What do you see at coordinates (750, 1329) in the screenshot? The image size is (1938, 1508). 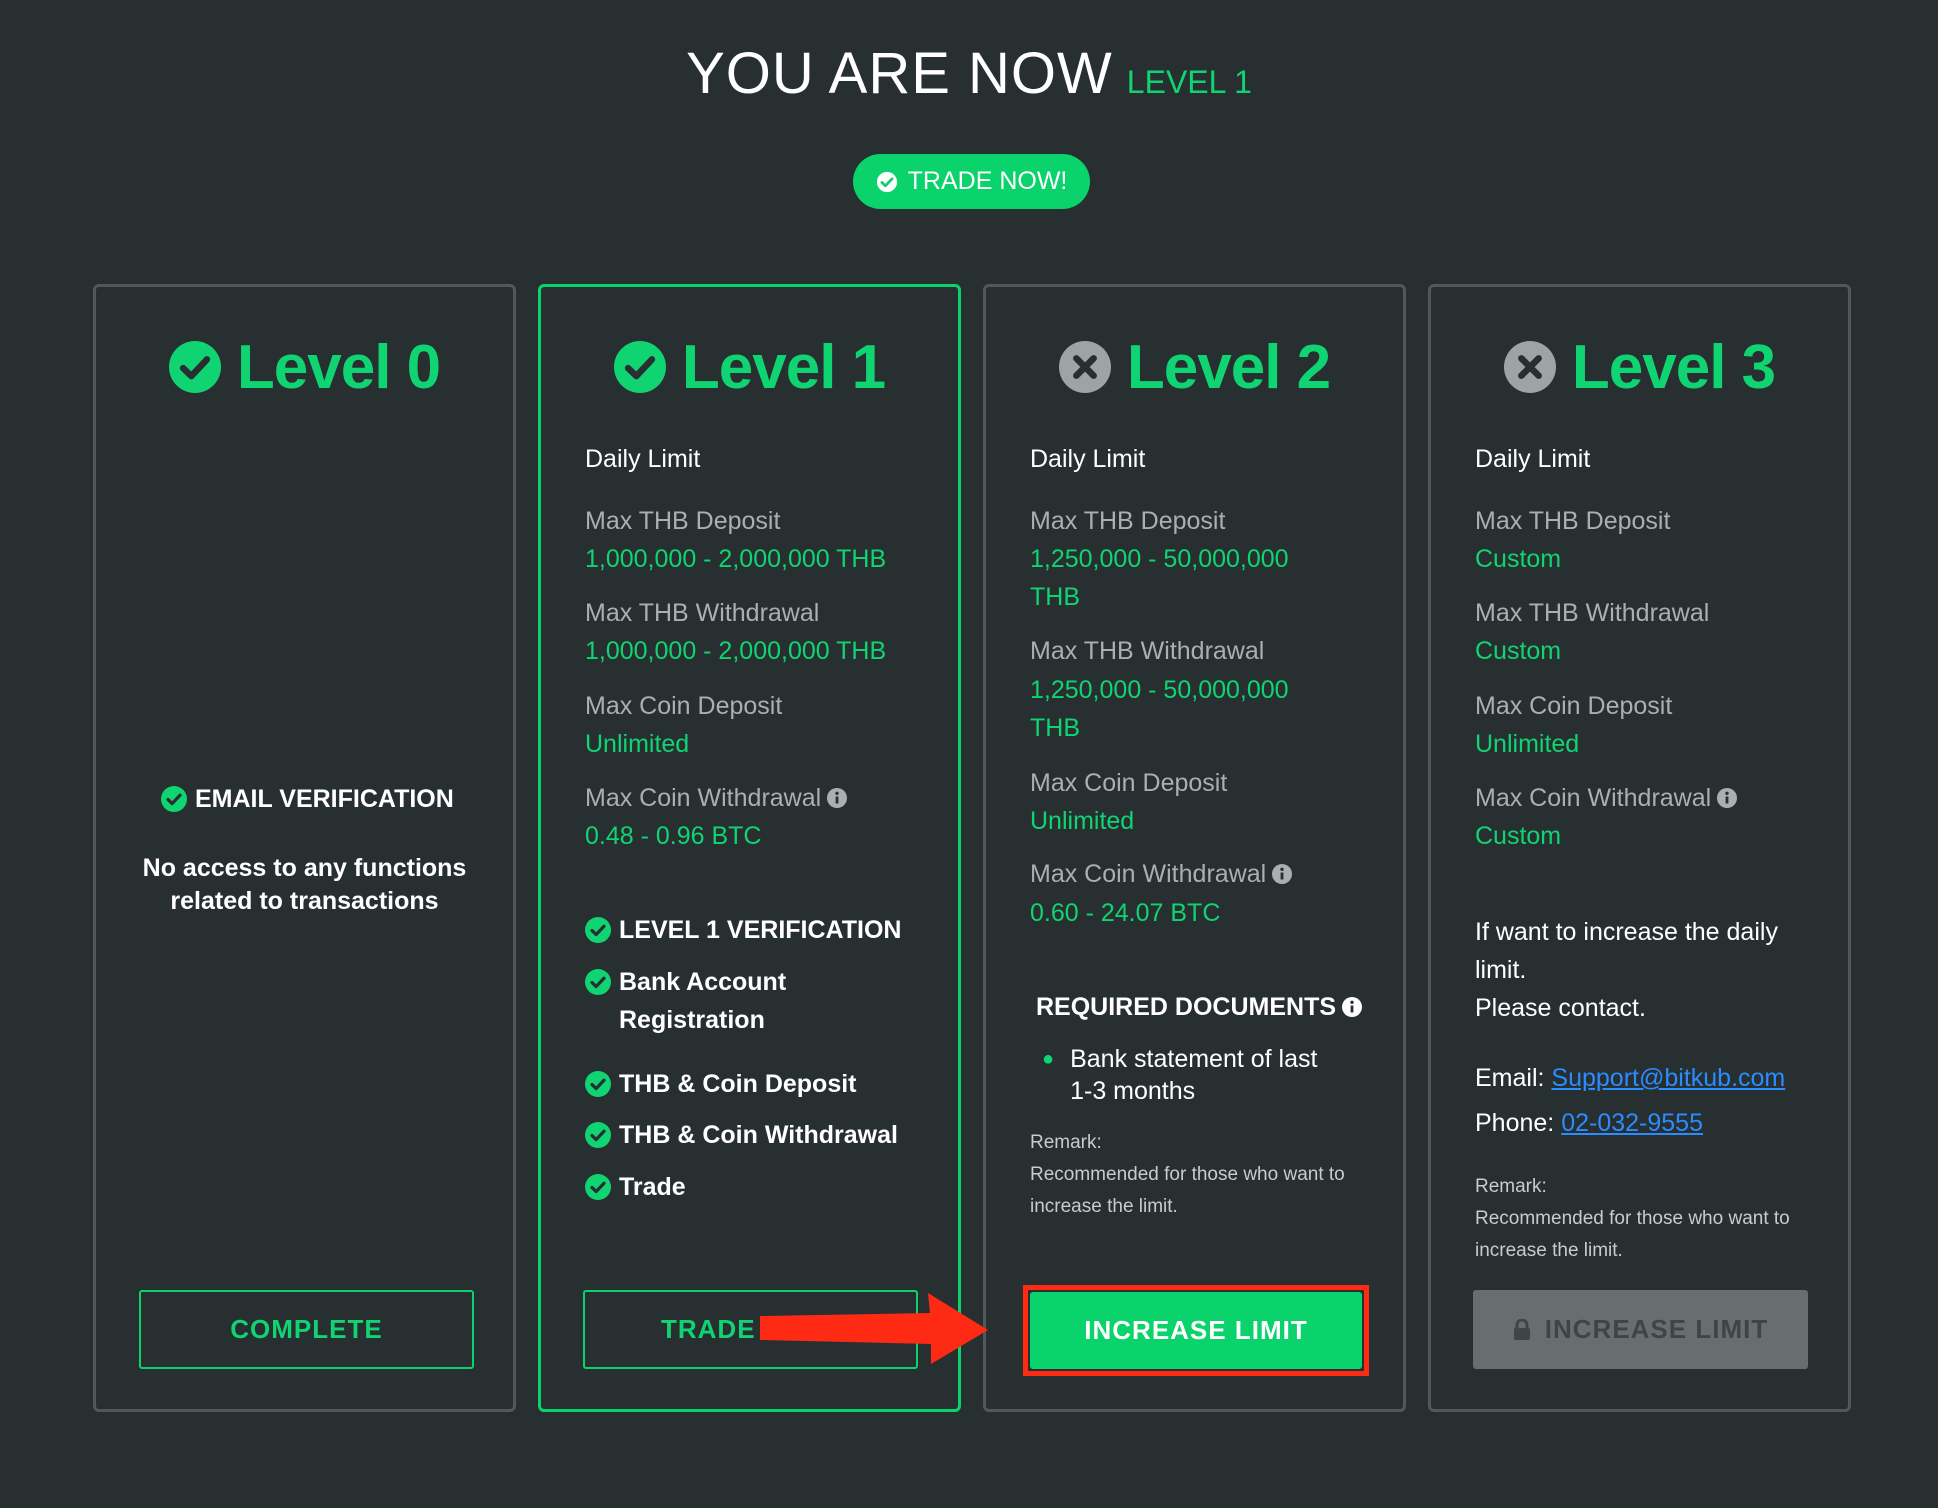 I see `trade-now-button: TRADE NOW!` at bounding box center [750, 1329].